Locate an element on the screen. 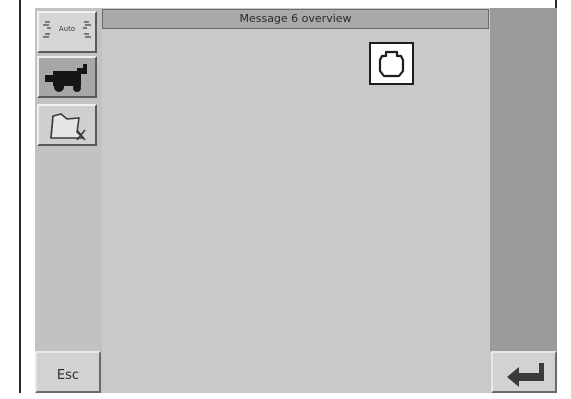 Image resolution: width=571 pixels, height=399 pixels. bezel-left-edge is located at coordinates (20, 196).